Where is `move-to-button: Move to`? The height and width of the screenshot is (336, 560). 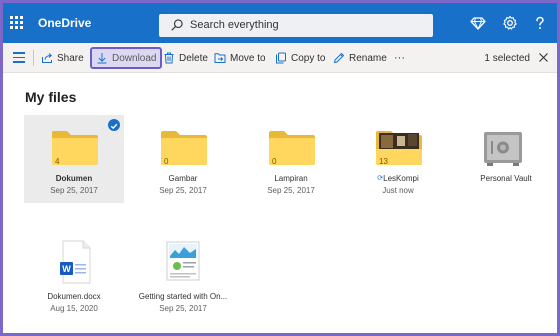 move-to-button: Move to is located at coordinates (240, 58).